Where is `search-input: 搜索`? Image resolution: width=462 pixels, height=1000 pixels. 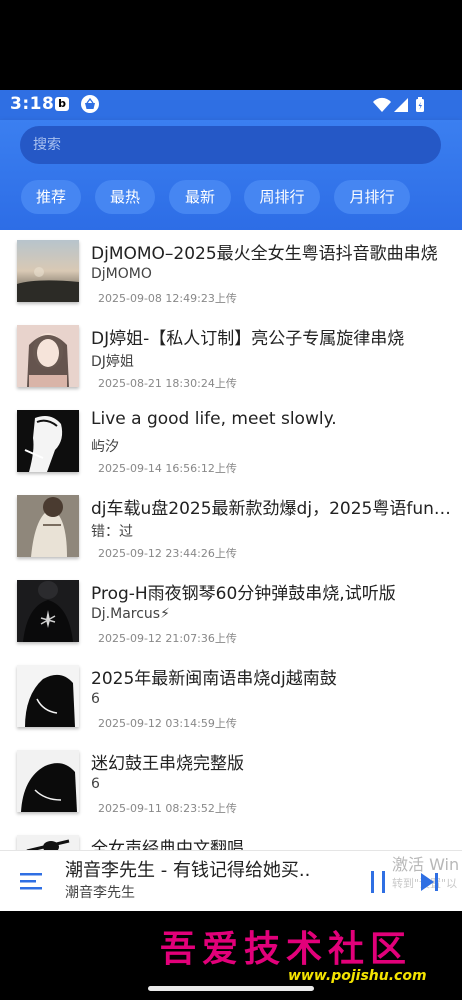
search-input: 搜索 is located at coordinates (230, 145).